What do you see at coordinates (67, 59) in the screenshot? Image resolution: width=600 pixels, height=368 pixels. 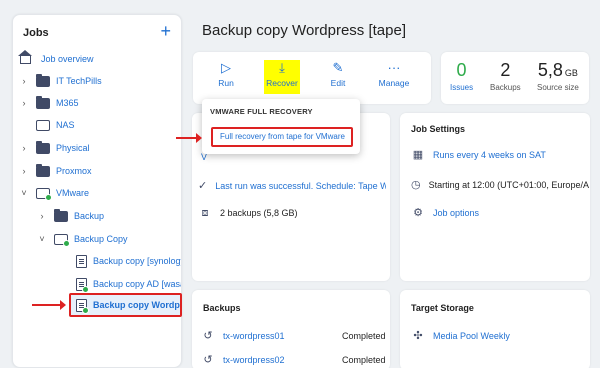 I see `sidebar-item-label: Job overview` at bounding box center [67, 59].